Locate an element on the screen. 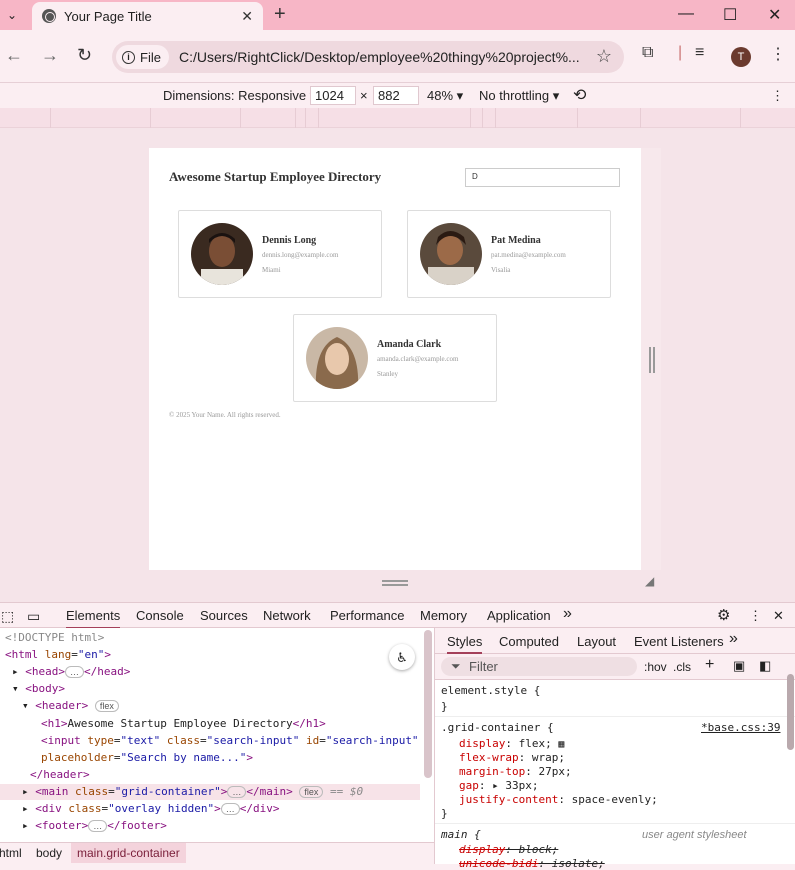 The height and width of the screenshot is (870, 795). body-node: ▾ <body> is located at coordinates (38, 688).